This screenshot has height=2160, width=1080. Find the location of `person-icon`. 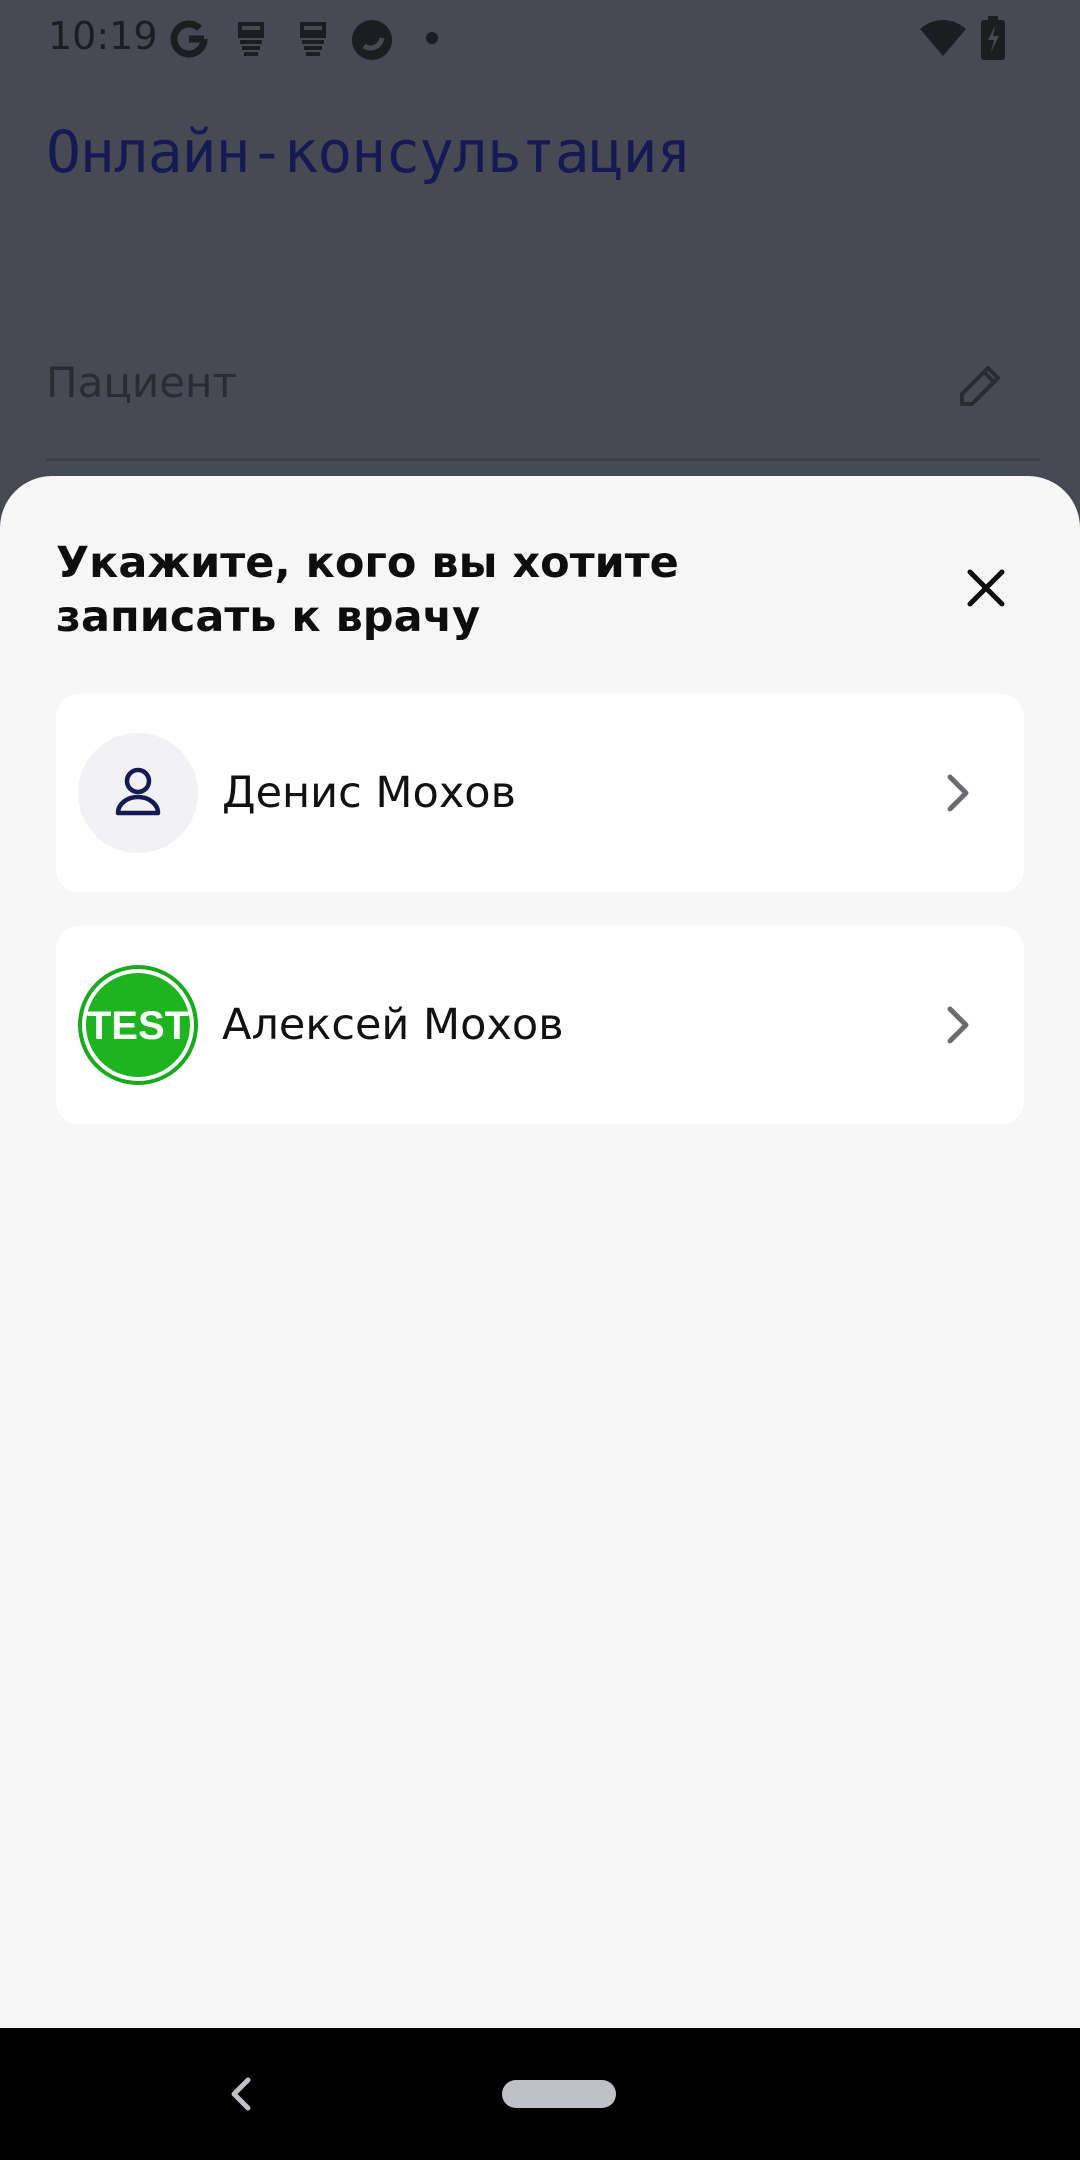

person-icon is located at coordinates (138, 791).